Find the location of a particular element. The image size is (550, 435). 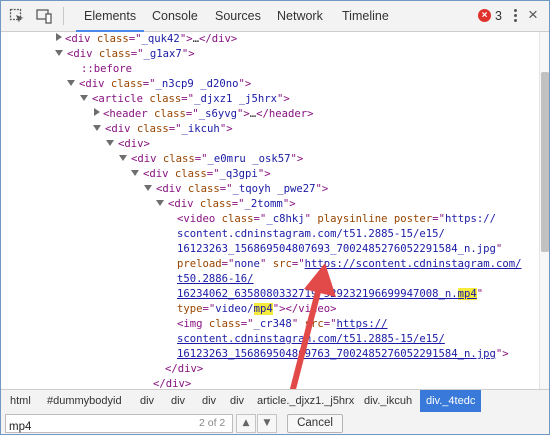

img-node: <img class="_cr348" src="https:// is located at coordinates (282, 324).